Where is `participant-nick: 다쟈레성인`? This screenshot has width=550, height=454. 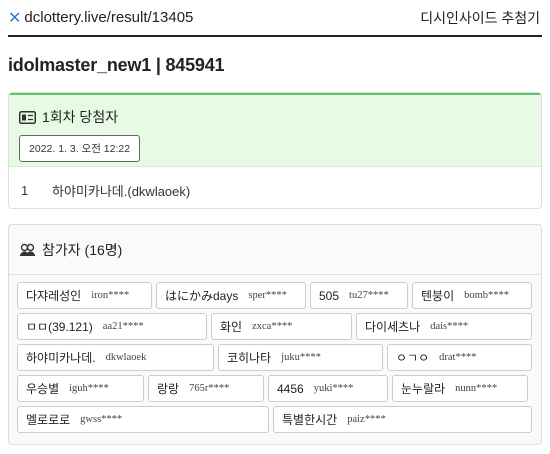
participant-nick: 다쟈레성인 is located at coordinates (54, 296).